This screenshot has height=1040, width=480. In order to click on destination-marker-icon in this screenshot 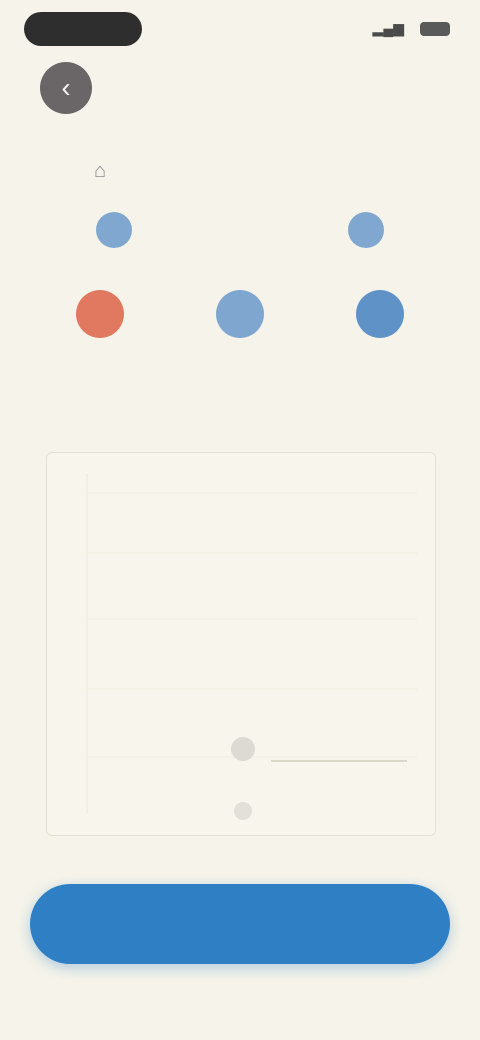, I will do `click(380, 314)`.